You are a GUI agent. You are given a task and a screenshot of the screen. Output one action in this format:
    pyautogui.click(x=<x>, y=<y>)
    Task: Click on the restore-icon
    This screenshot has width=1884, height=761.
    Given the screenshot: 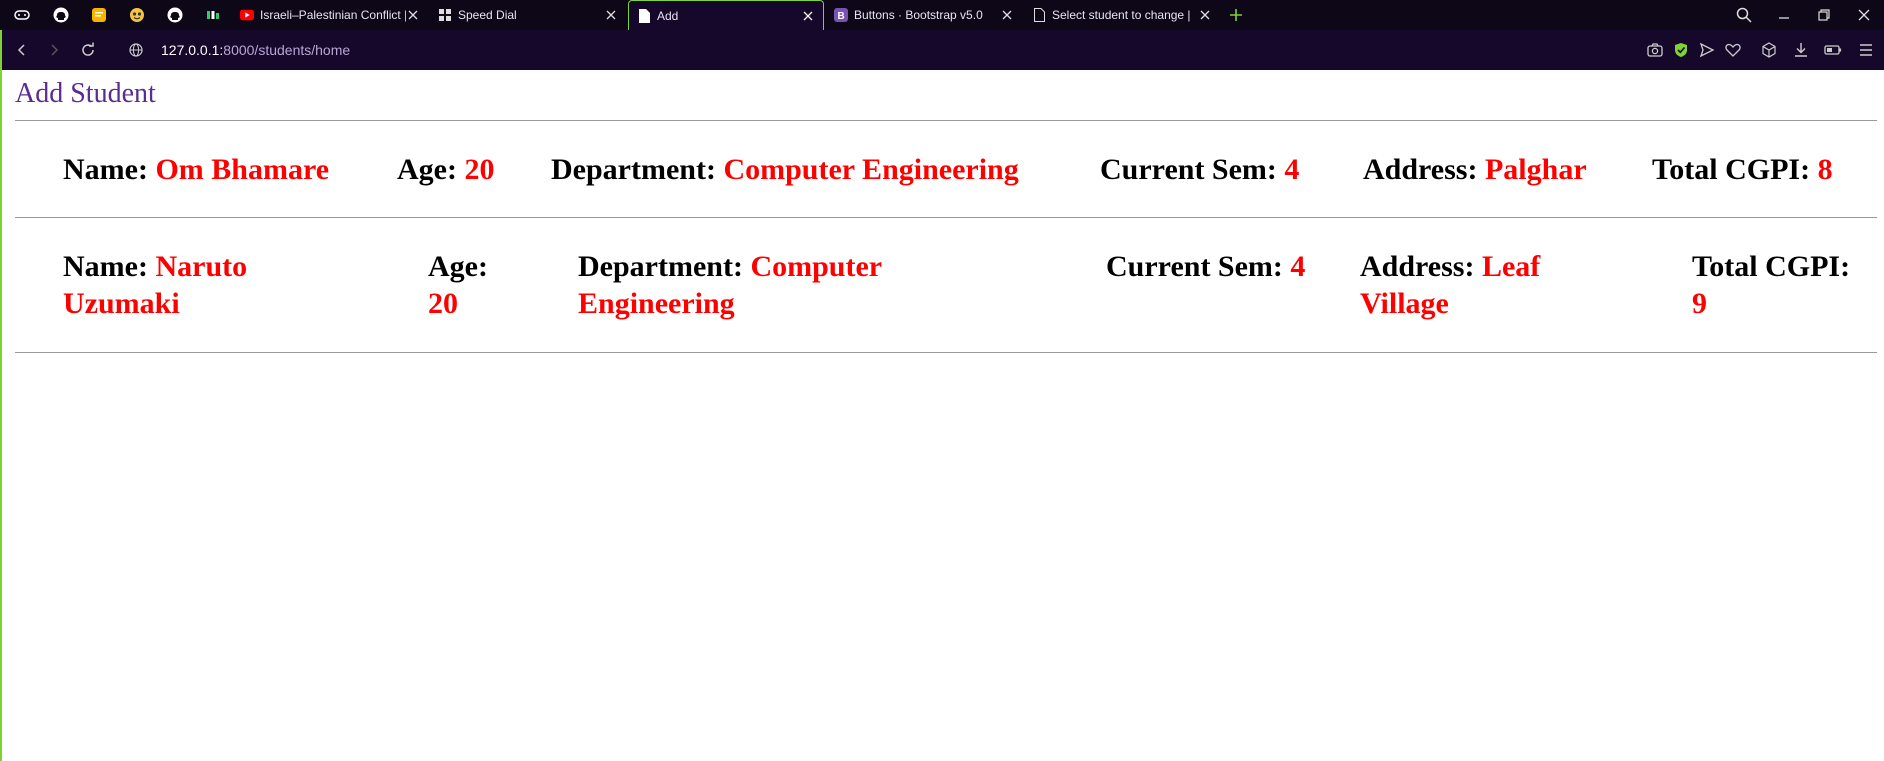 What is the action you would take?
    pyautogui.click(x=1824, y=15)
    